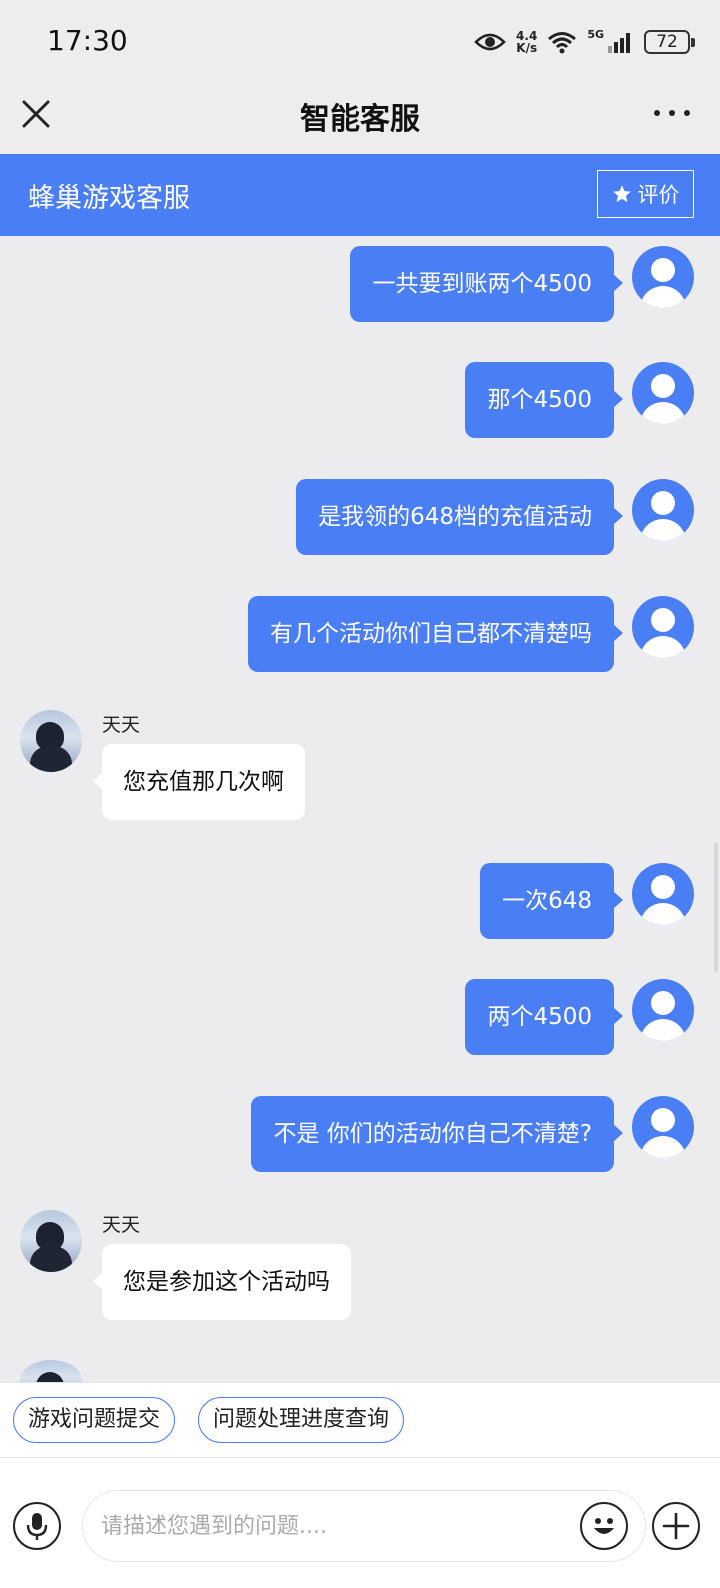  I want to click on message-self: 不是 你们的活动你自己不清楚?, so click(360, 1129).